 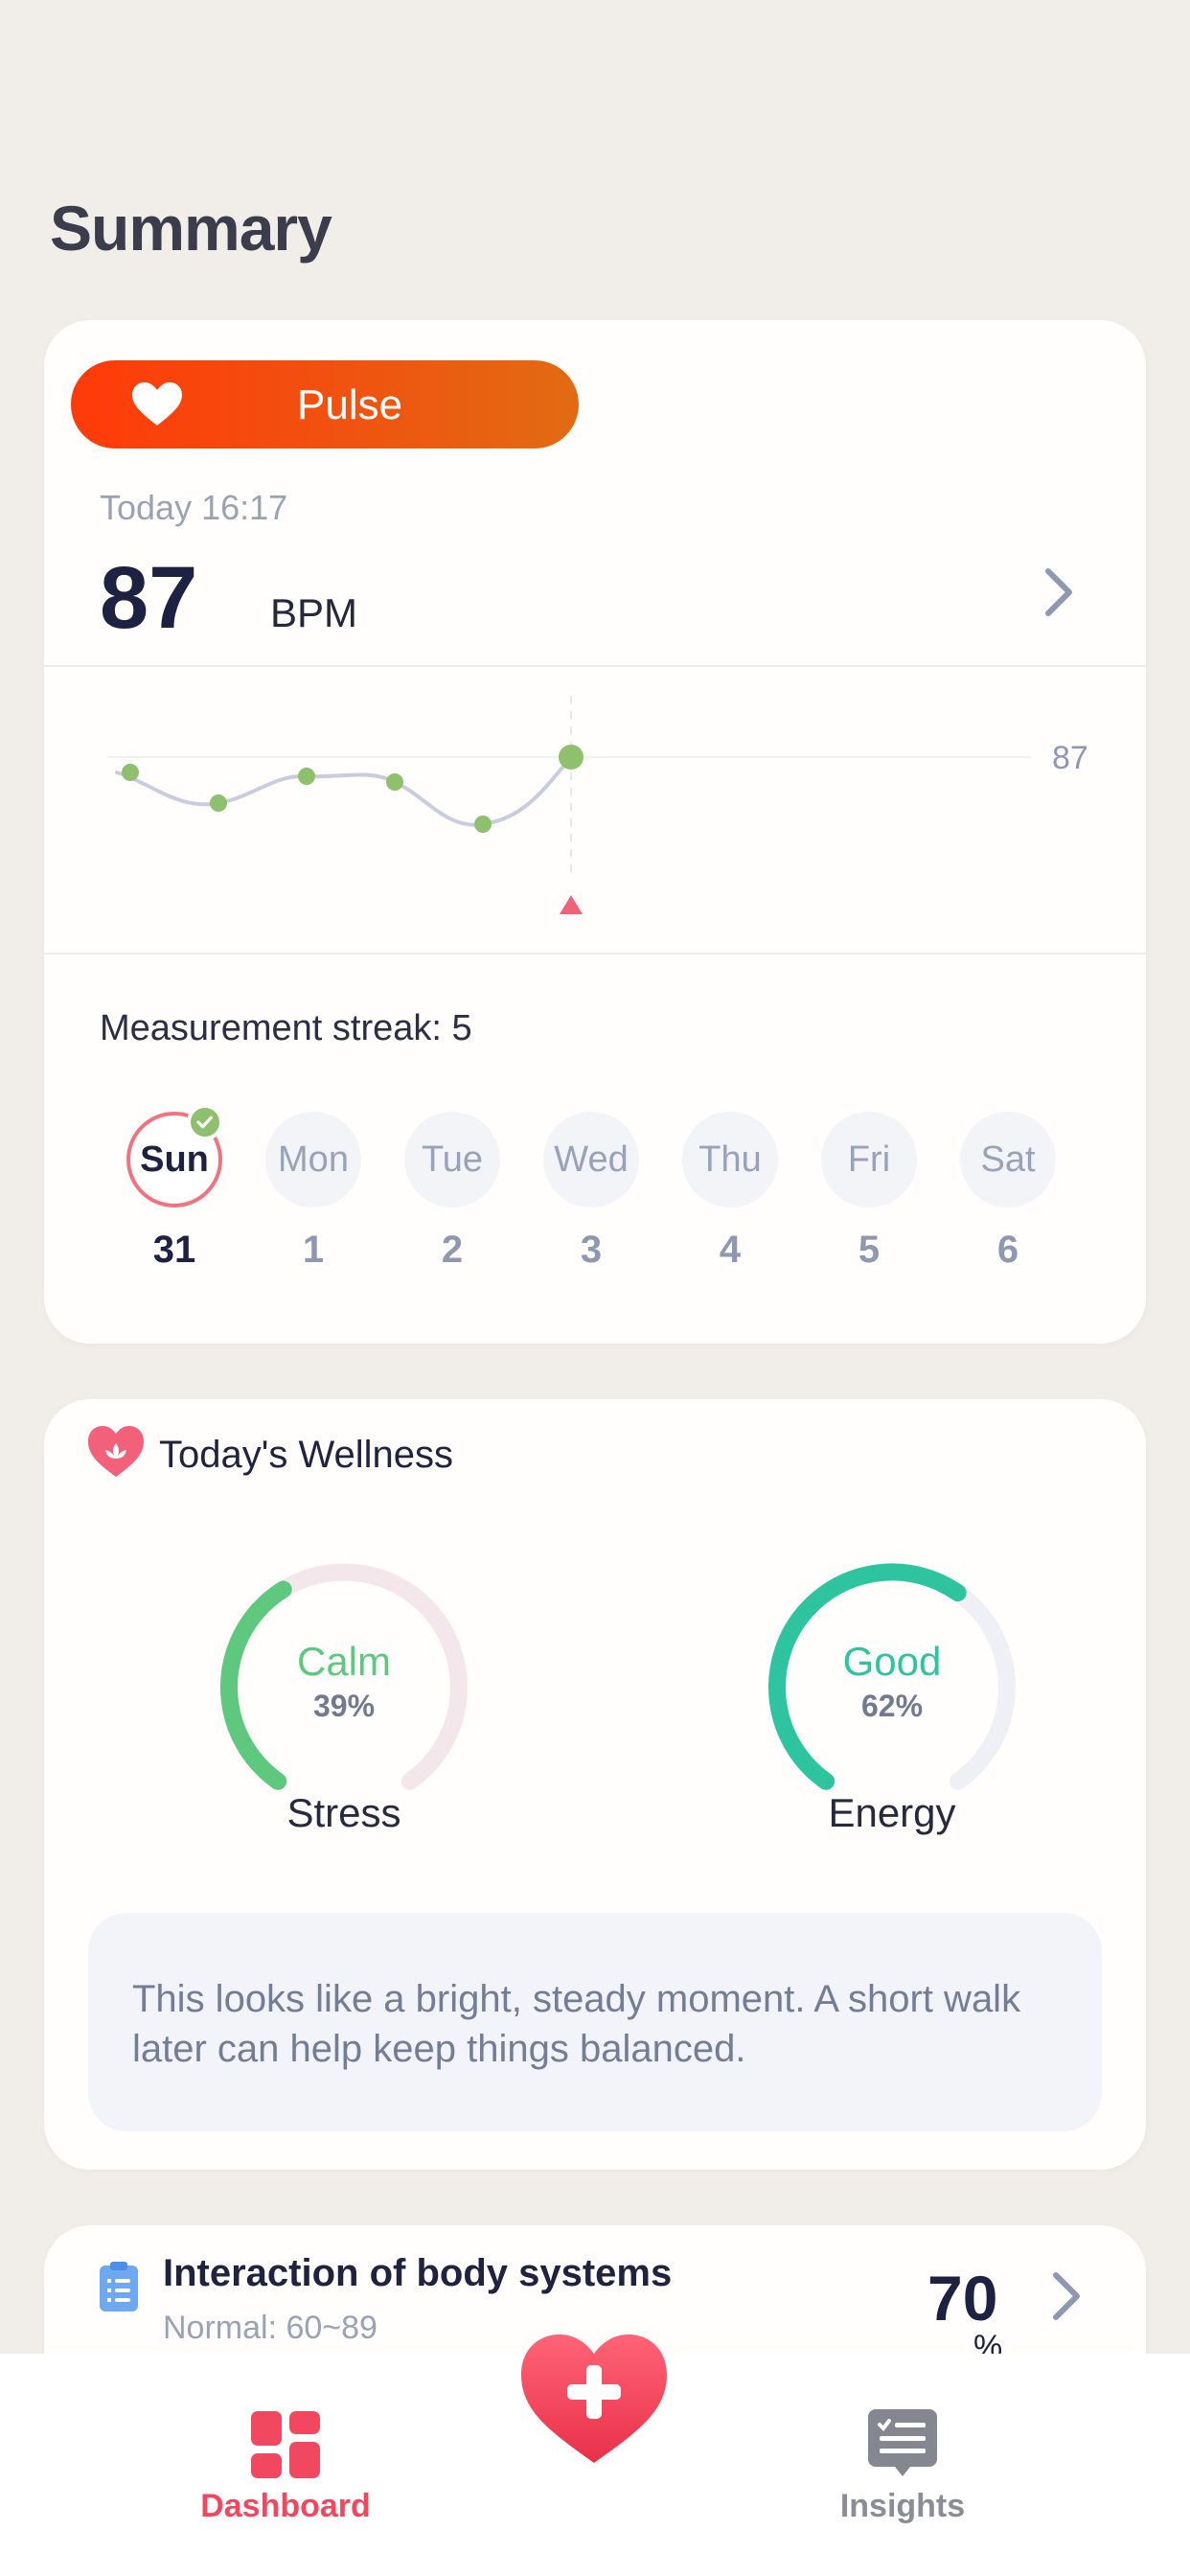 I want to click on heart-icon, so click(x=157, y=404).